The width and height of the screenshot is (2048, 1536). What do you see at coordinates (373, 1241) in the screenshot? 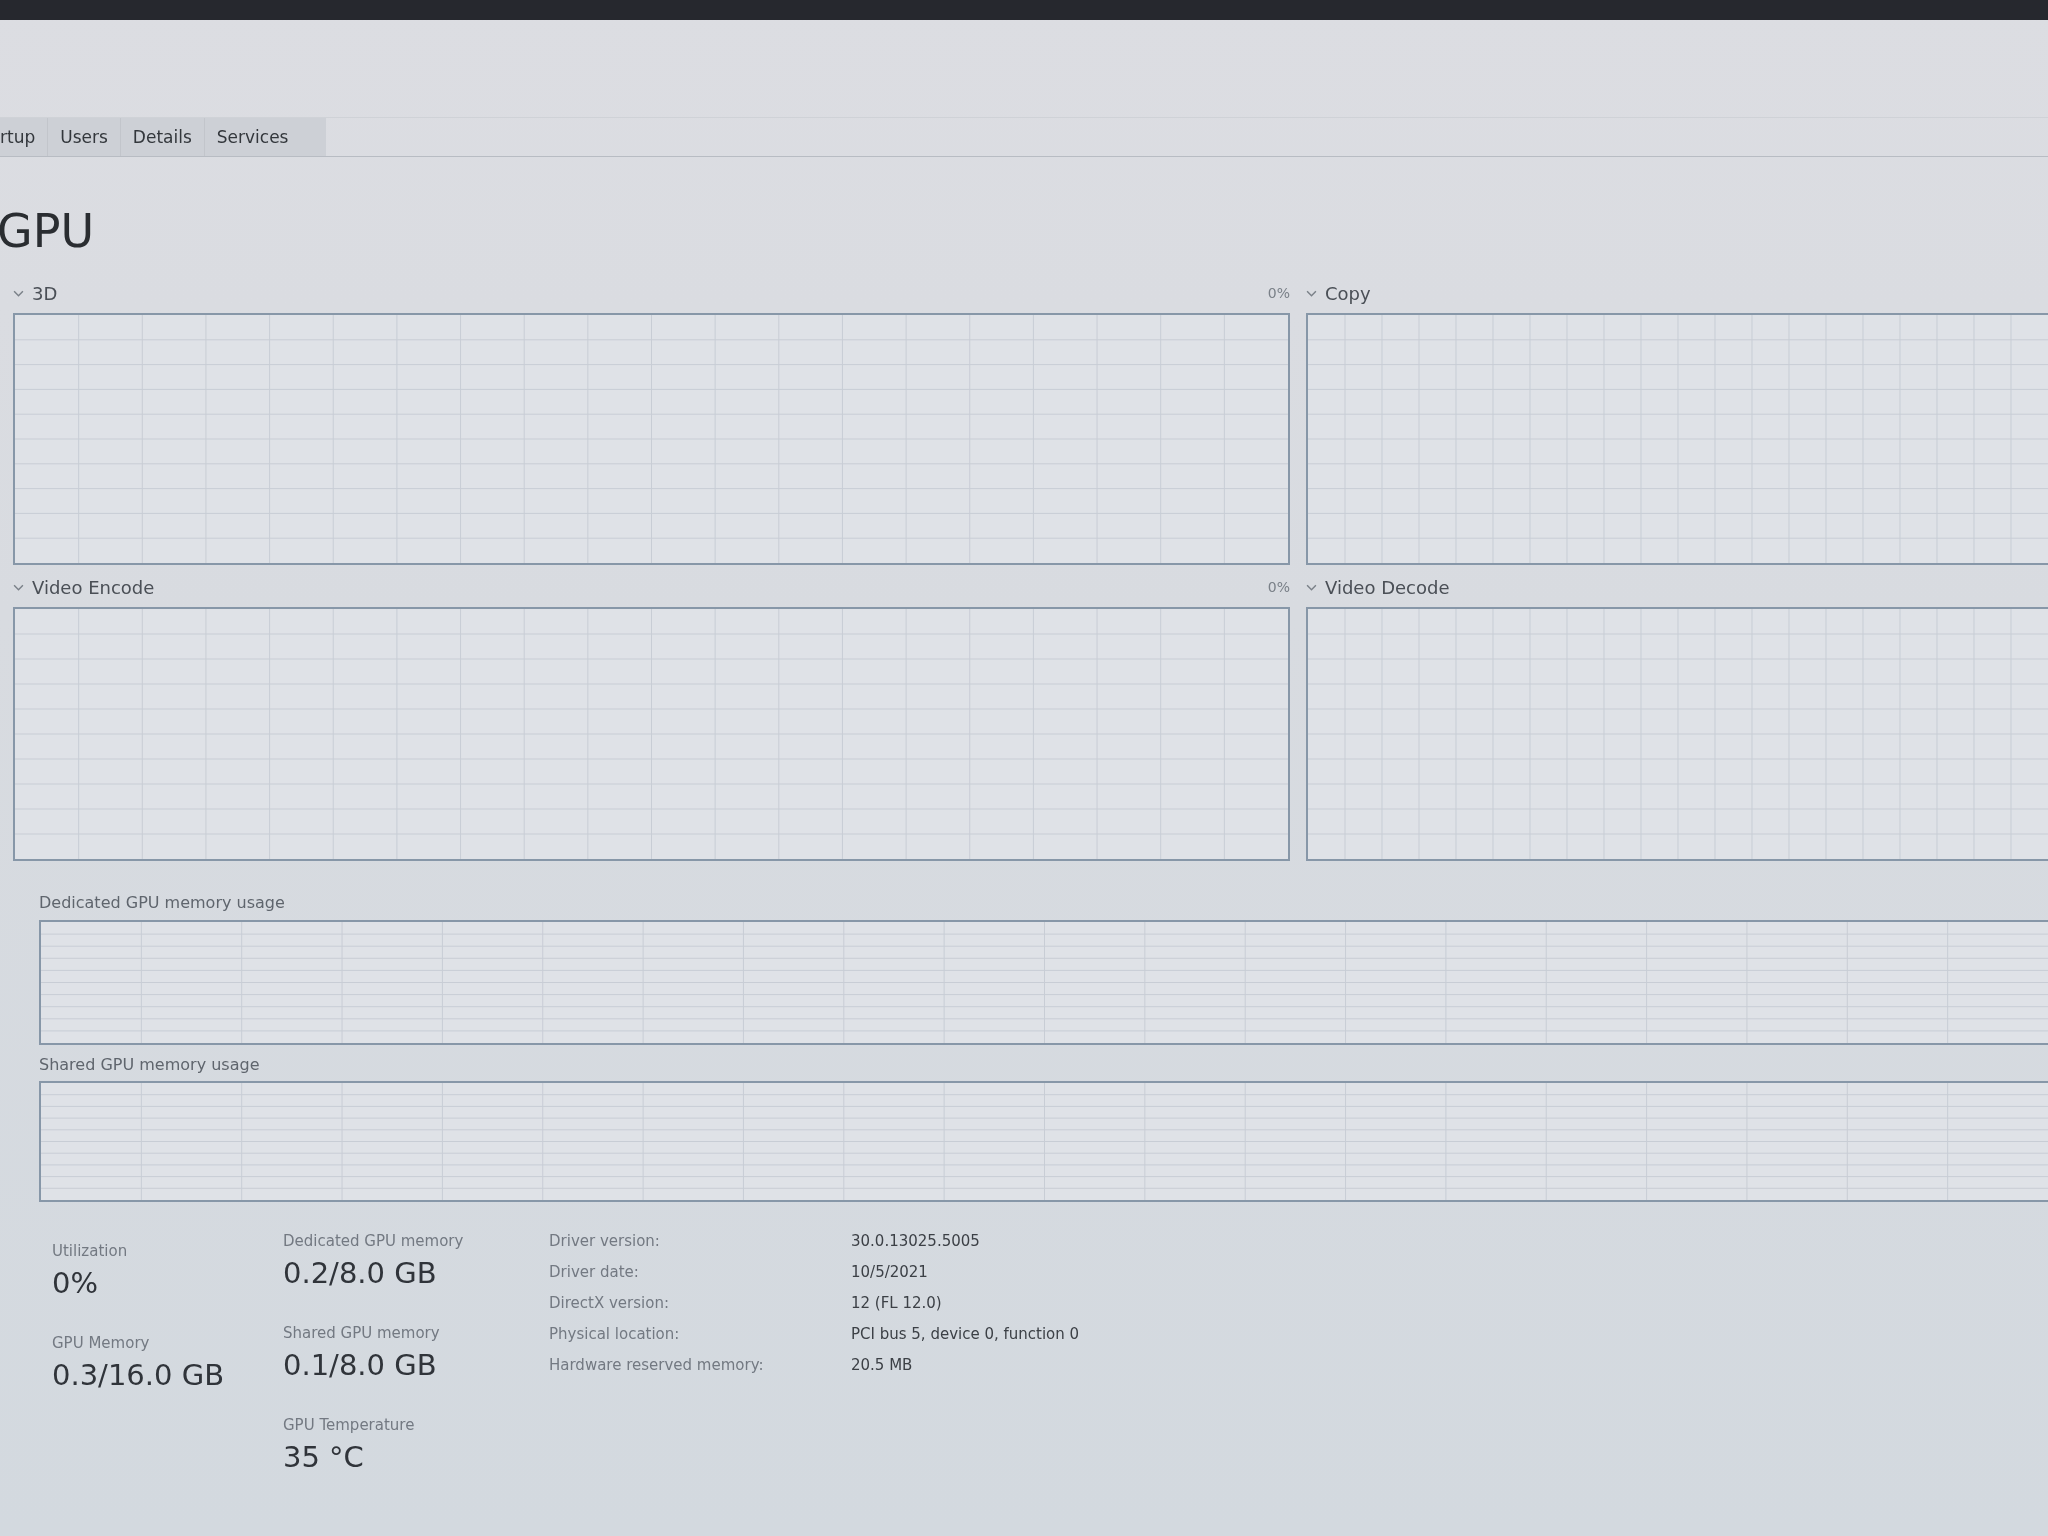
I see `stat-label: Dedicated GPU memory` at bounding box center [373, 1241].